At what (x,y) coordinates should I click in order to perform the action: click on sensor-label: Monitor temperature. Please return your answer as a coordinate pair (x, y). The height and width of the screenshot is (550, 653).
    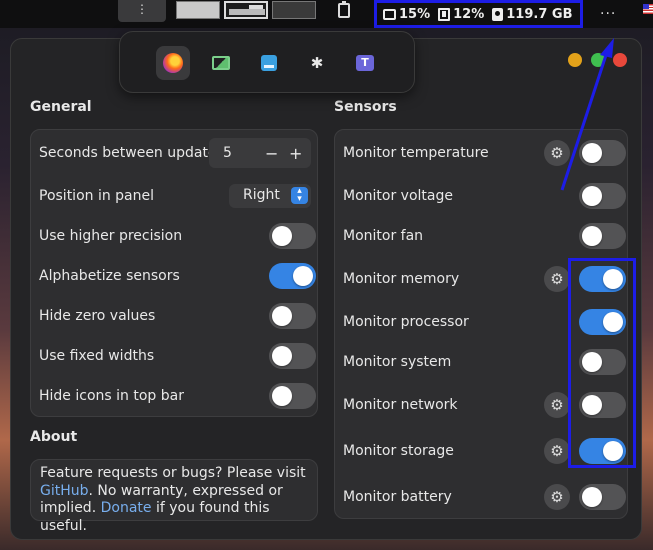
    Looking at the image, I should click on (416, 153).